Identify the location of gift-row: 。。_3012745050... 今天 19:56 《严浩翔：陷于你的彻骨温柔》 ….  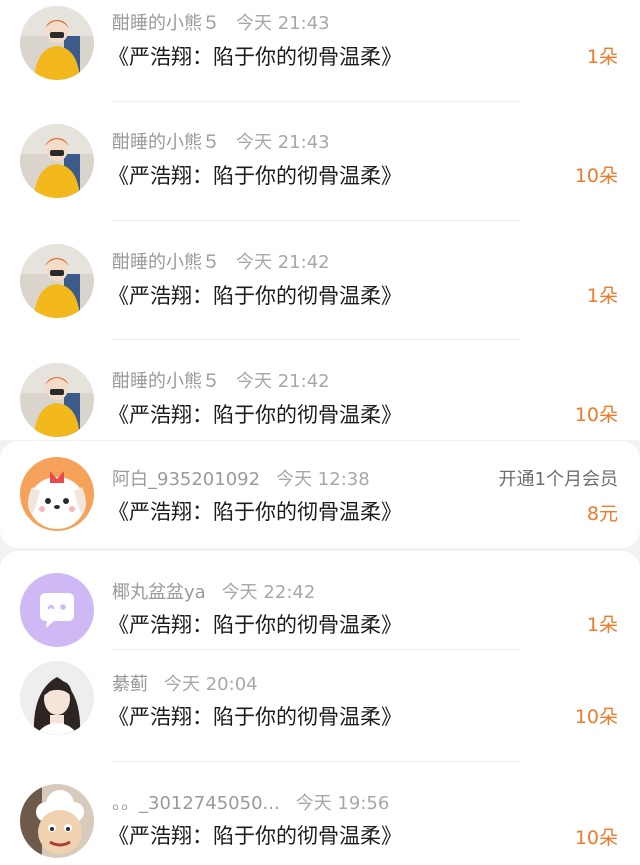
(320, 818).